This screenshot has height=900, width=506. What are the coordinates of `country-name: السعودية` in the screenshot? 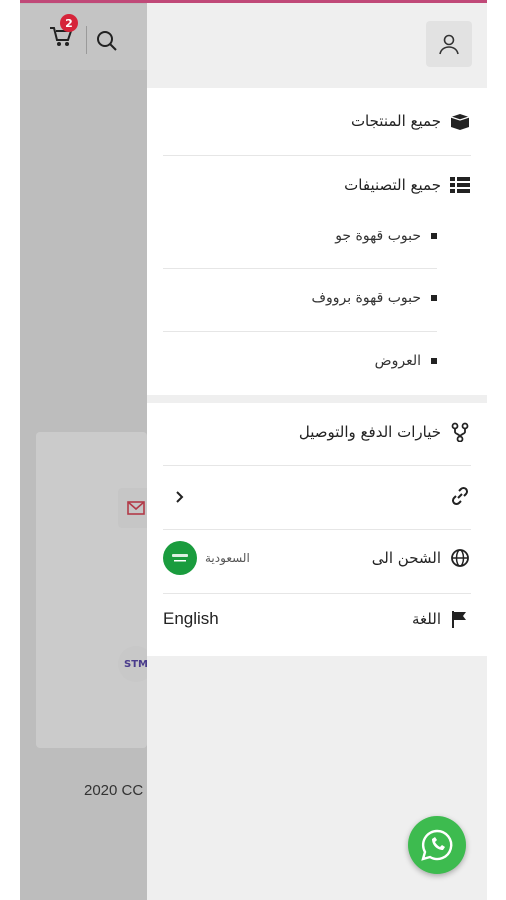 It's located at (227, 558).